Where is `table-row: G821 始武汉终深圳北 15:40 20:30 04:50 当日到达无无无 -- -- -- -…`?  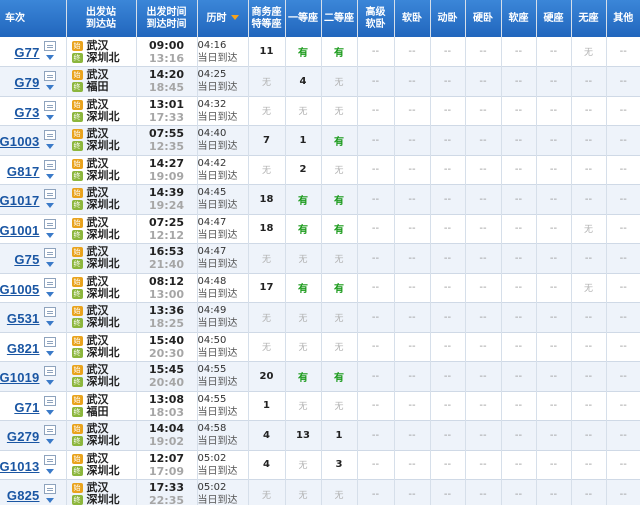 table-row: G821 始武汉终深圳北 15:40 20:30 04:50 当日到达无无无 -- -- -- -… is located at coordinates (320, 347).